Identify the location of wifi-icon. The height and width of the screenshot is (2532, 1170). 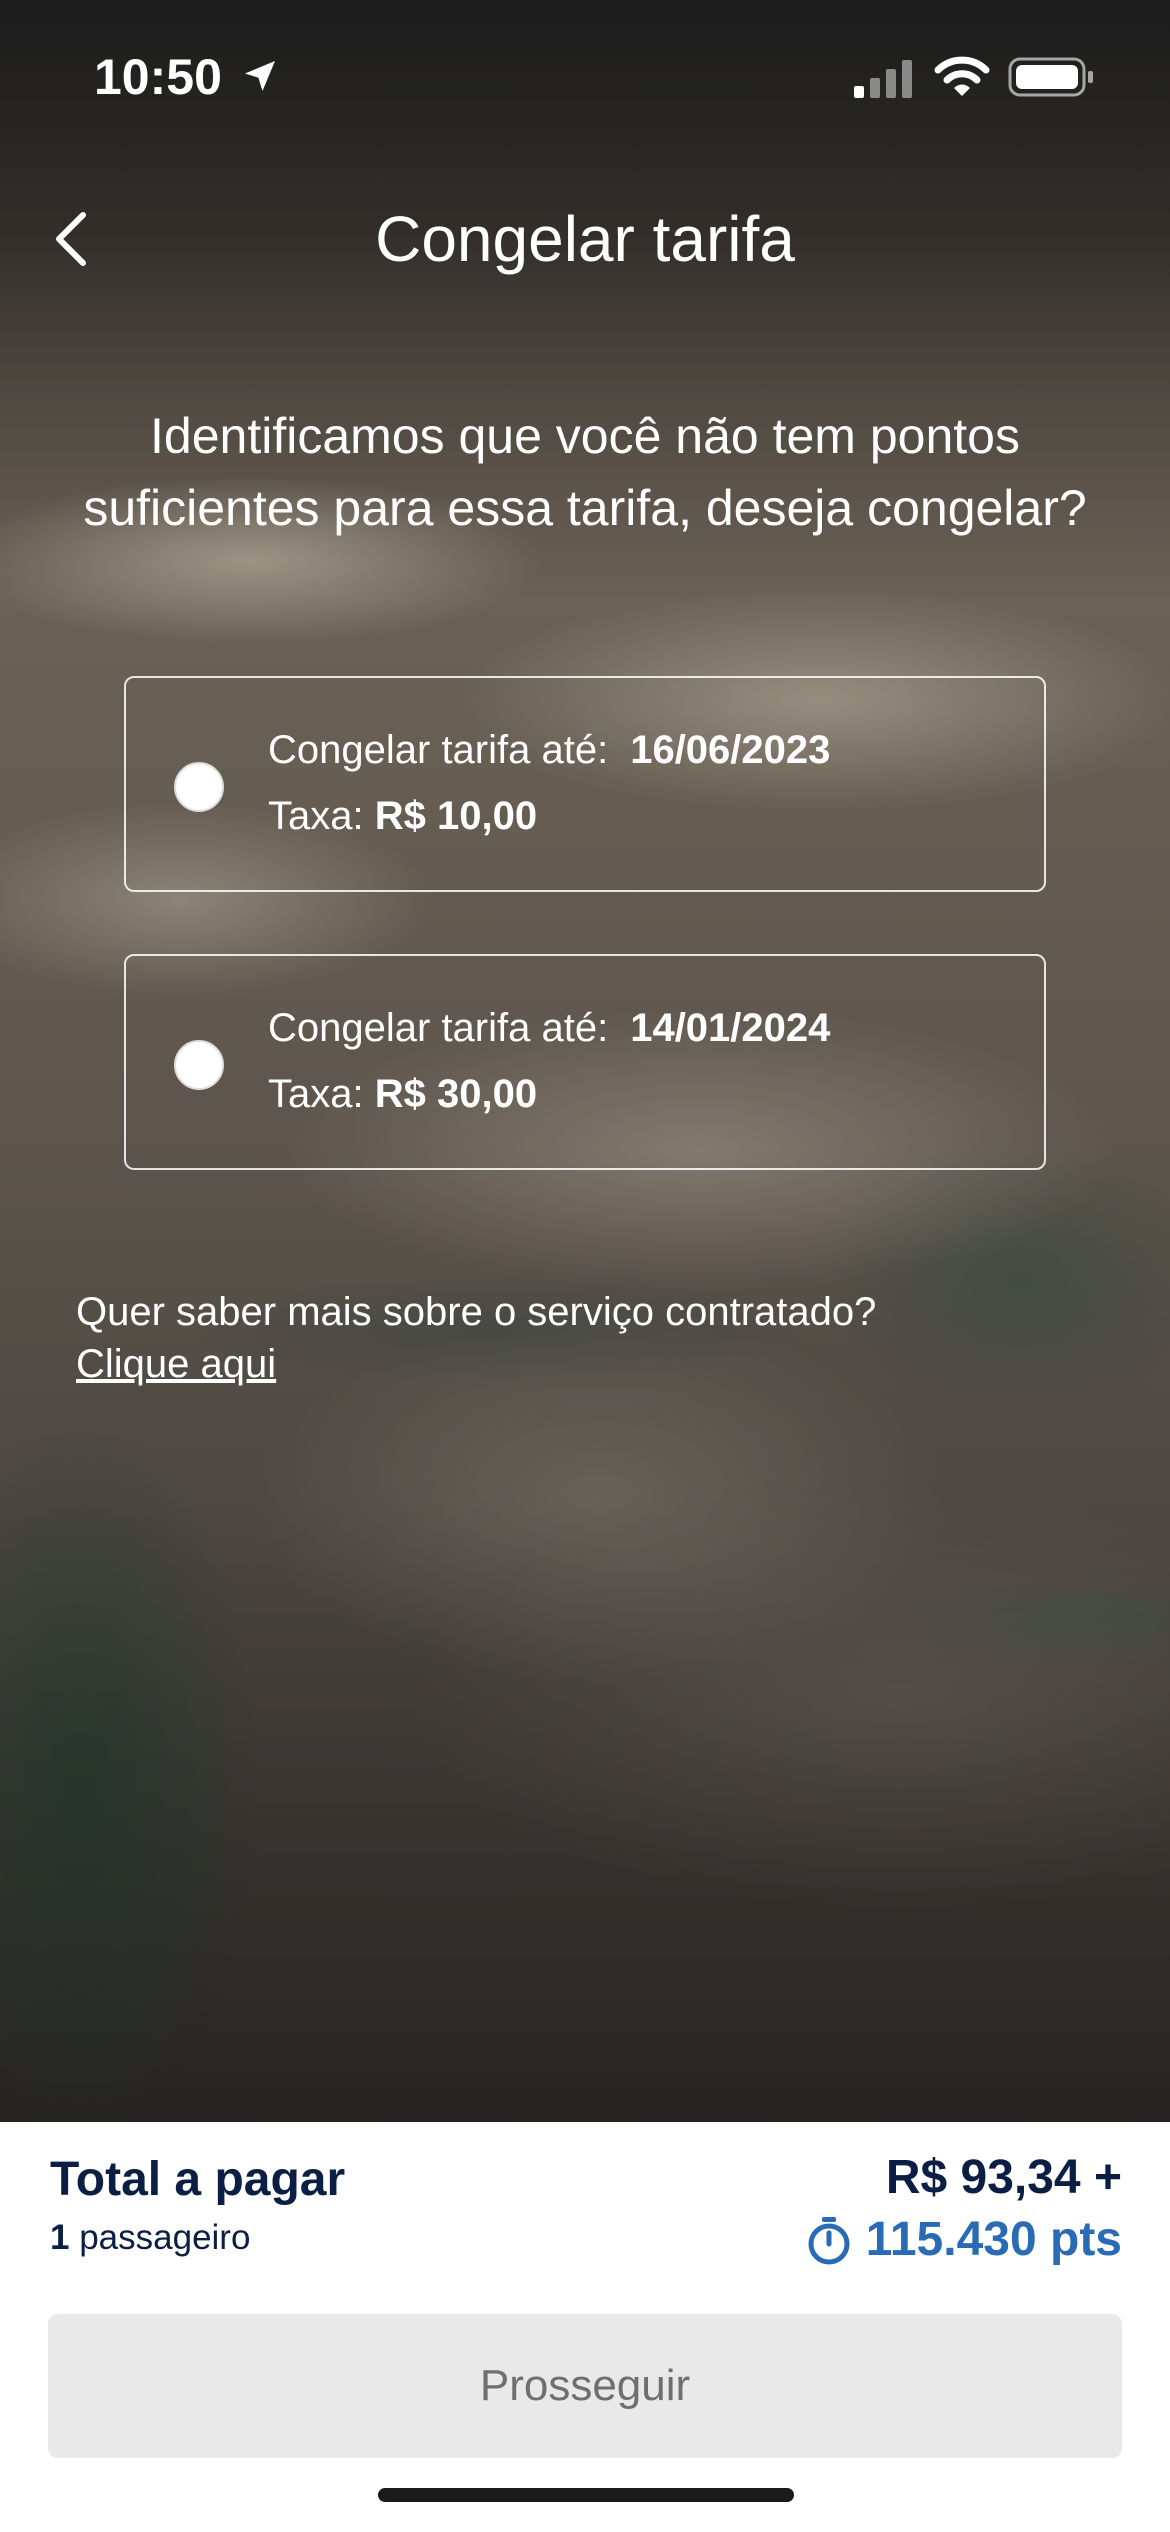
(962, 76).